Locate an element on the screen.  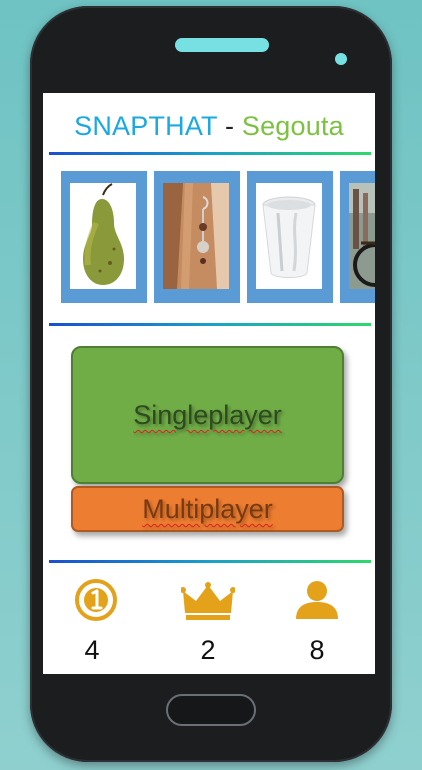
gallery-item-cup is located at coordinates (290, 237).